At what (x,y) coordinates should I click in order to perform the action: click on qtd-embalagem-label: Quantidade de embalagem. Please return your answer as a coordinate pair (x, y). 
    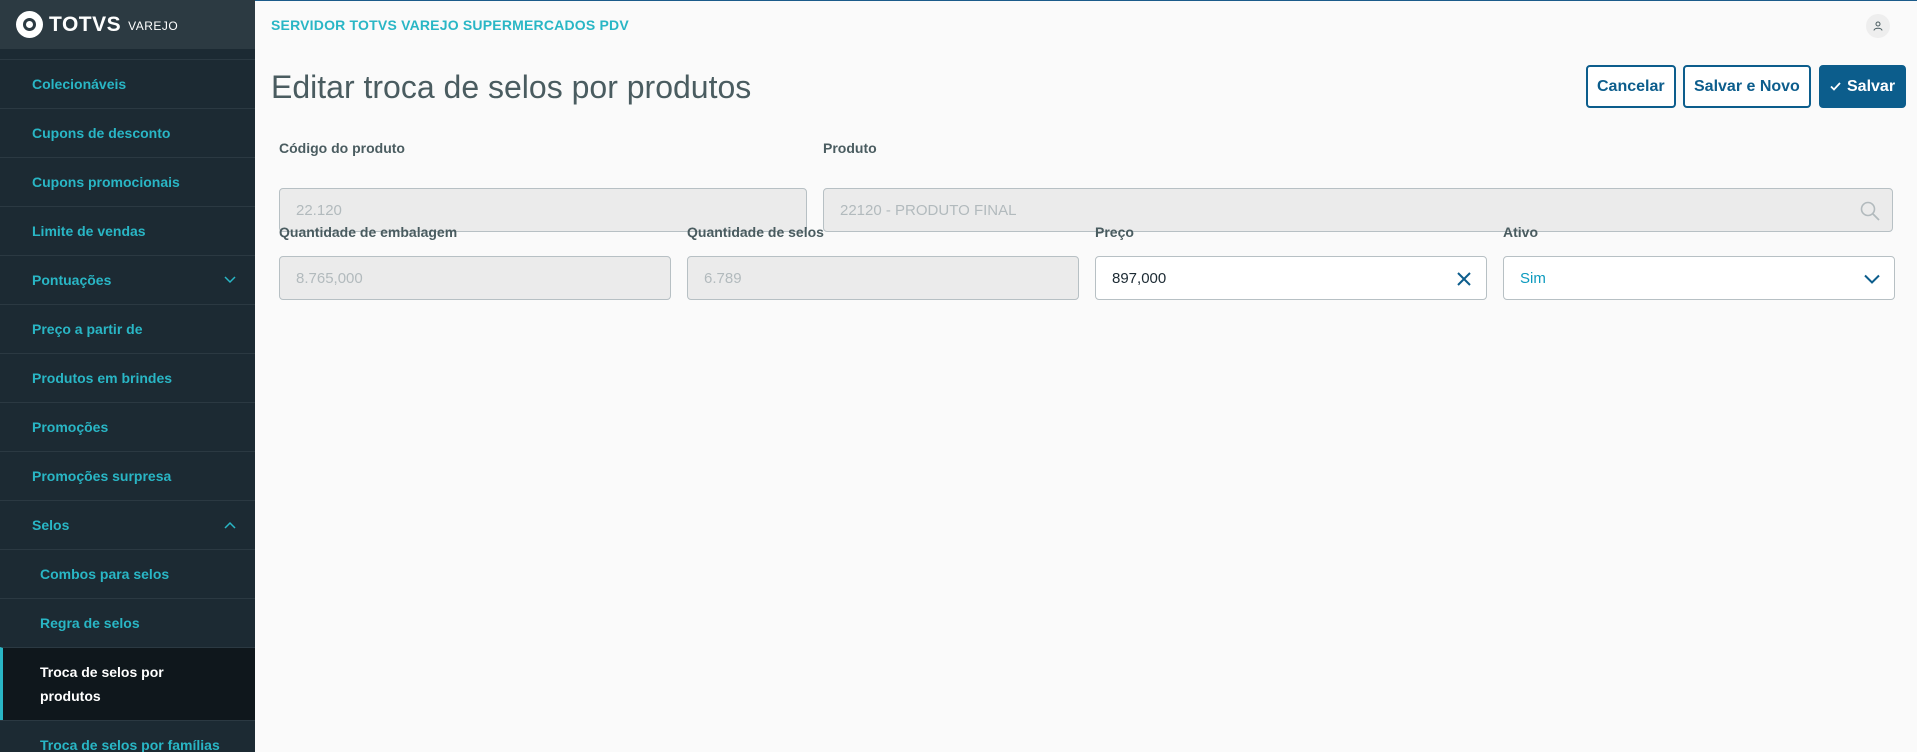
    Looking at the image, I should click on (368, 232).